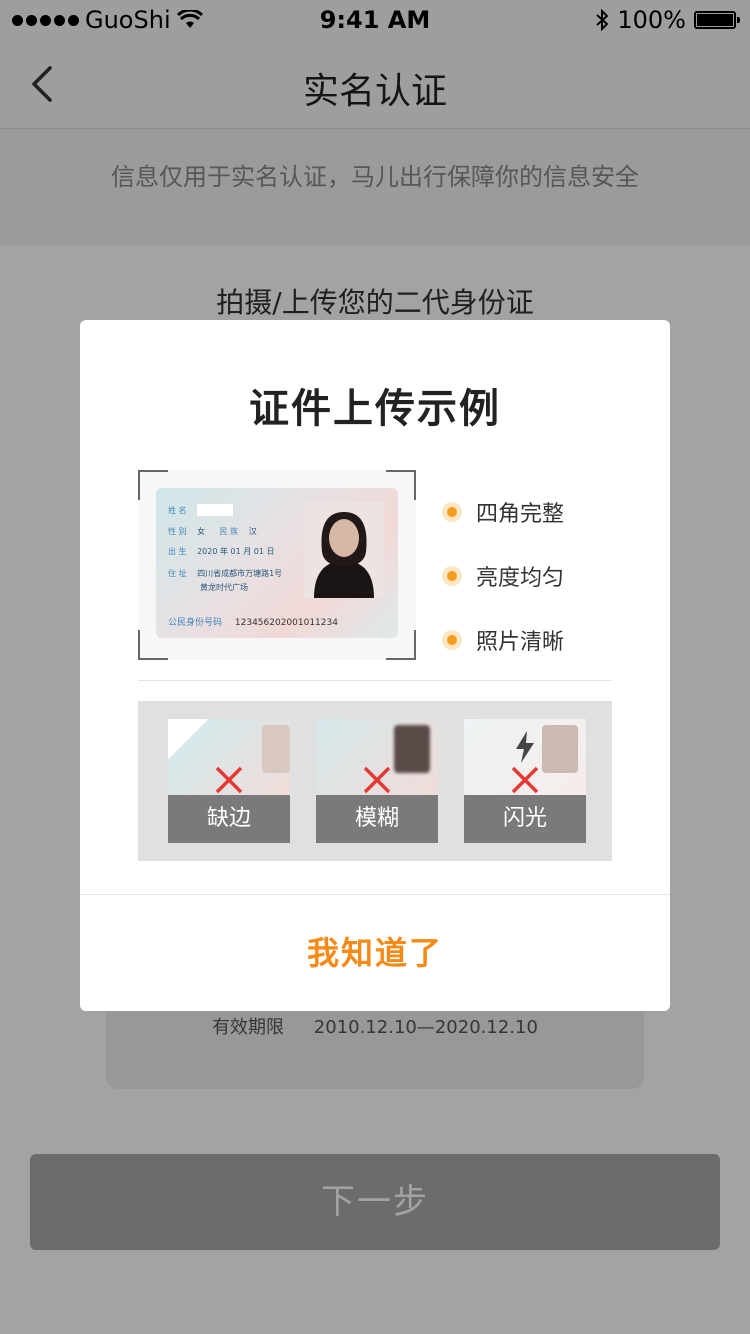 This screenshot has height=1334, width=750. I want to click on bad-example-flash: 闪光, so click(525, 781).